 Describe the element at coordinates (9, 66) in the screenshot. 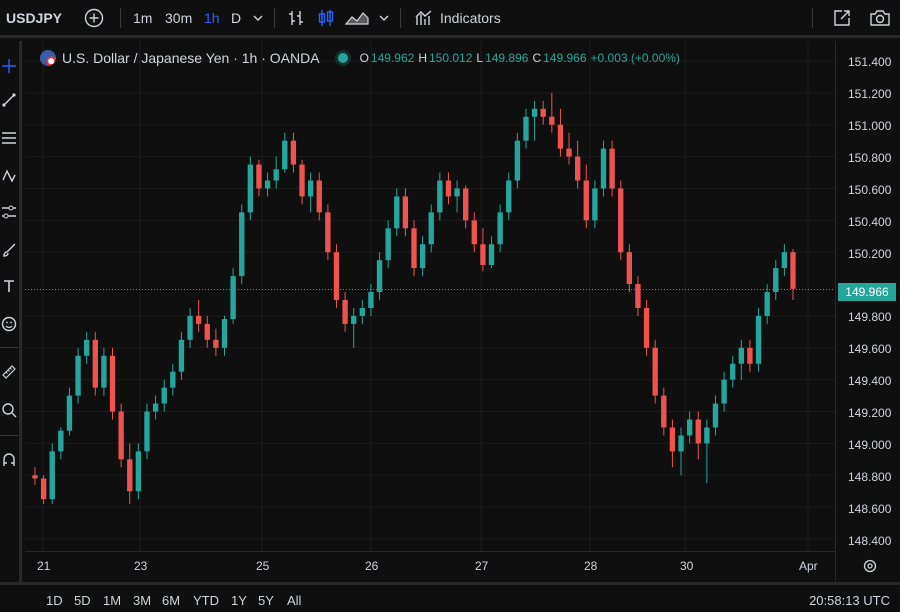

I see `crosshair-tool` at that location.